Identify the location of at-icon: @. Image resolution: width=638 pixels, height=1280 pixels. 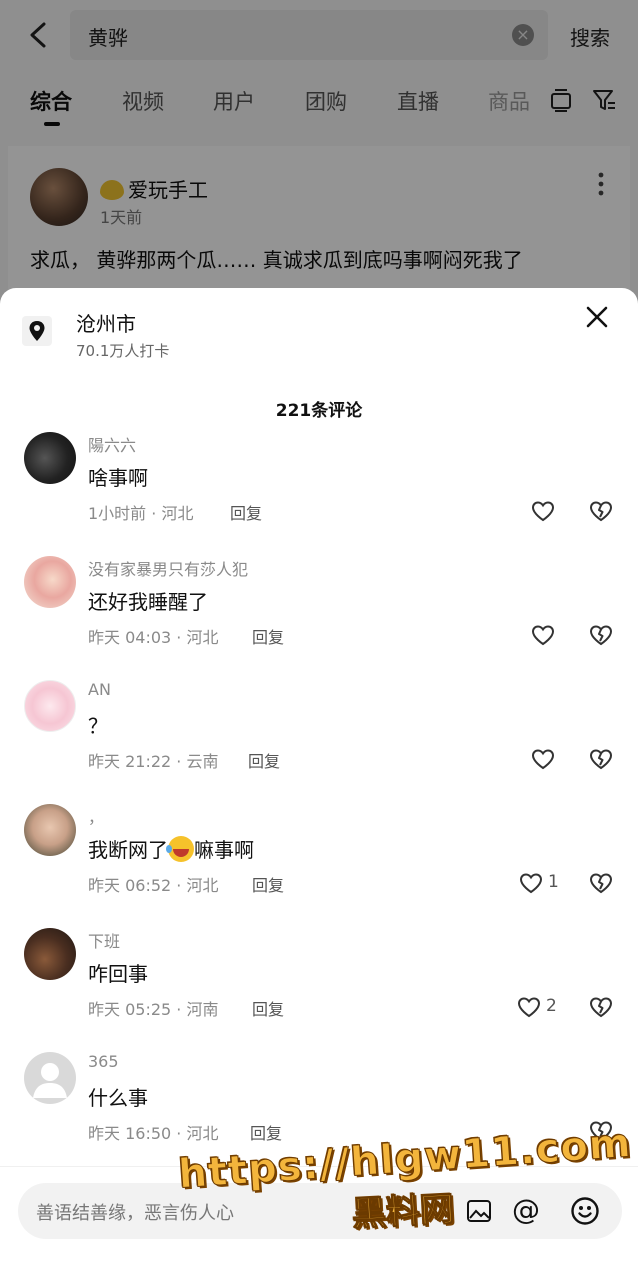
(526, 1210).